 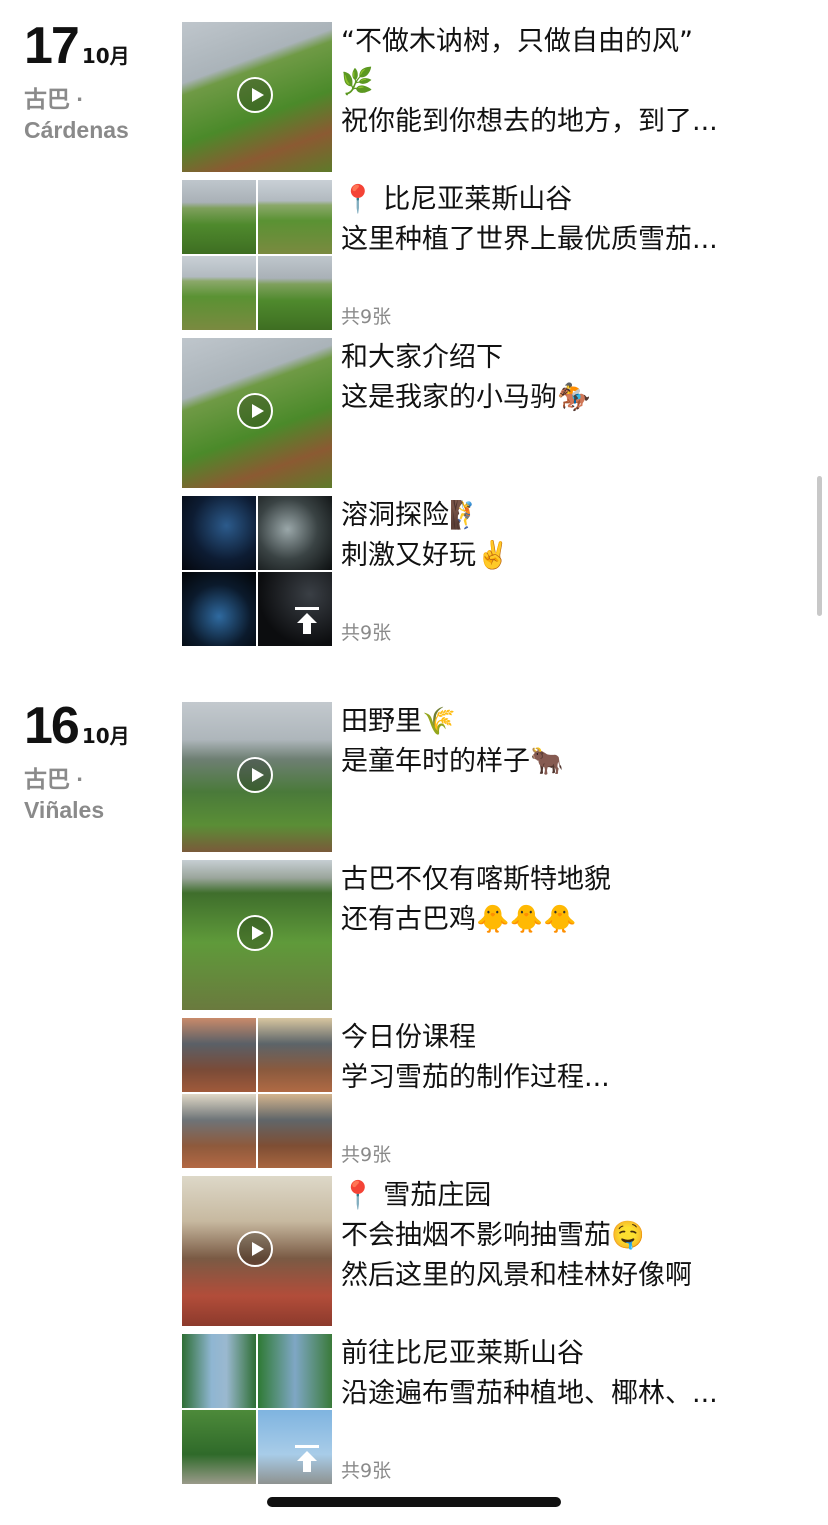 What do you see at coordinates (357, 82) in the screenshot?
I see `caption-line: 🌿` at bounding box center [357, 82].